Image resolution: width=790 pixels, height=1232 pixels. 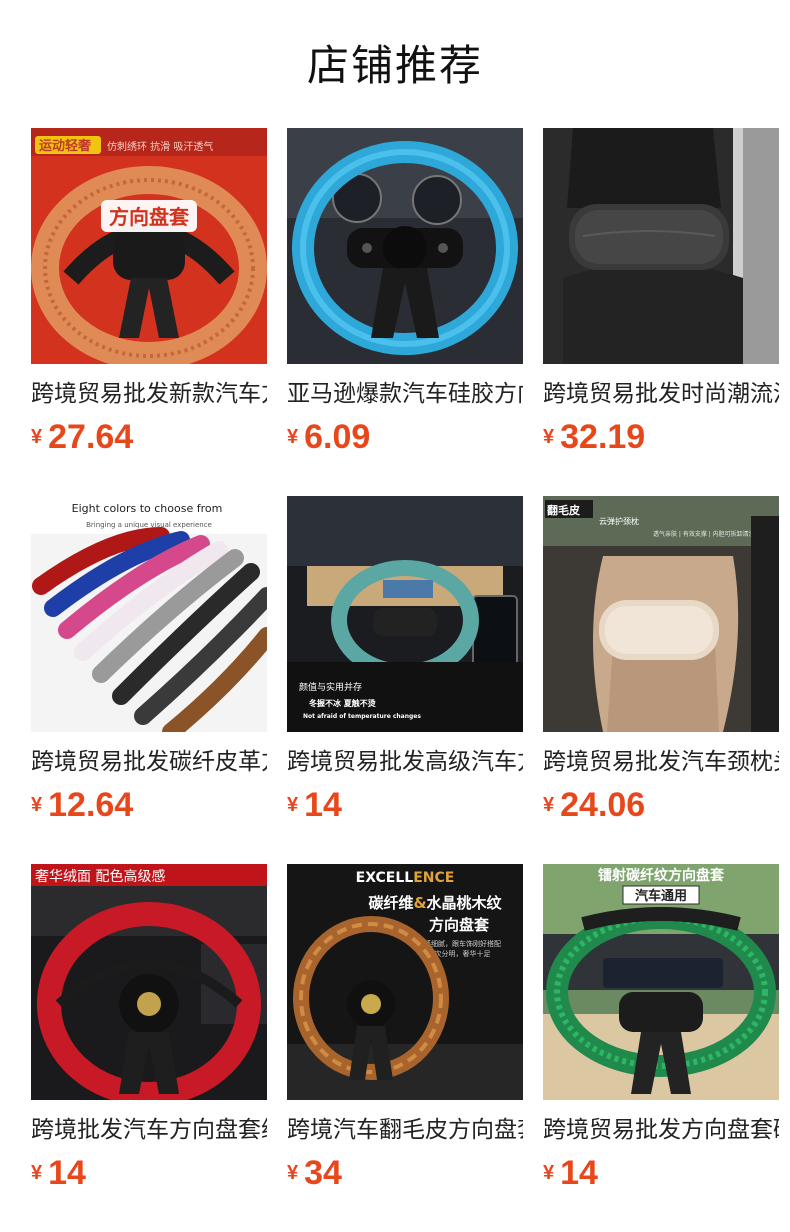 What do you see at coordinates (603, 805) in the screenshot?
I see `price-amount: 24.06` at bounding box center [603, 805].